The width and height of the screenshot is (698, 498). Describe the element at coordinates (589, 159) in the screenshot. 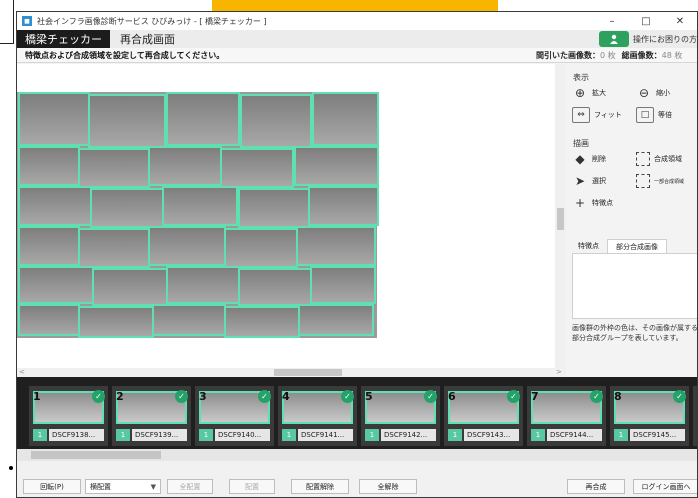

I see `delete-tool-button: ◆ 削除` at that location.